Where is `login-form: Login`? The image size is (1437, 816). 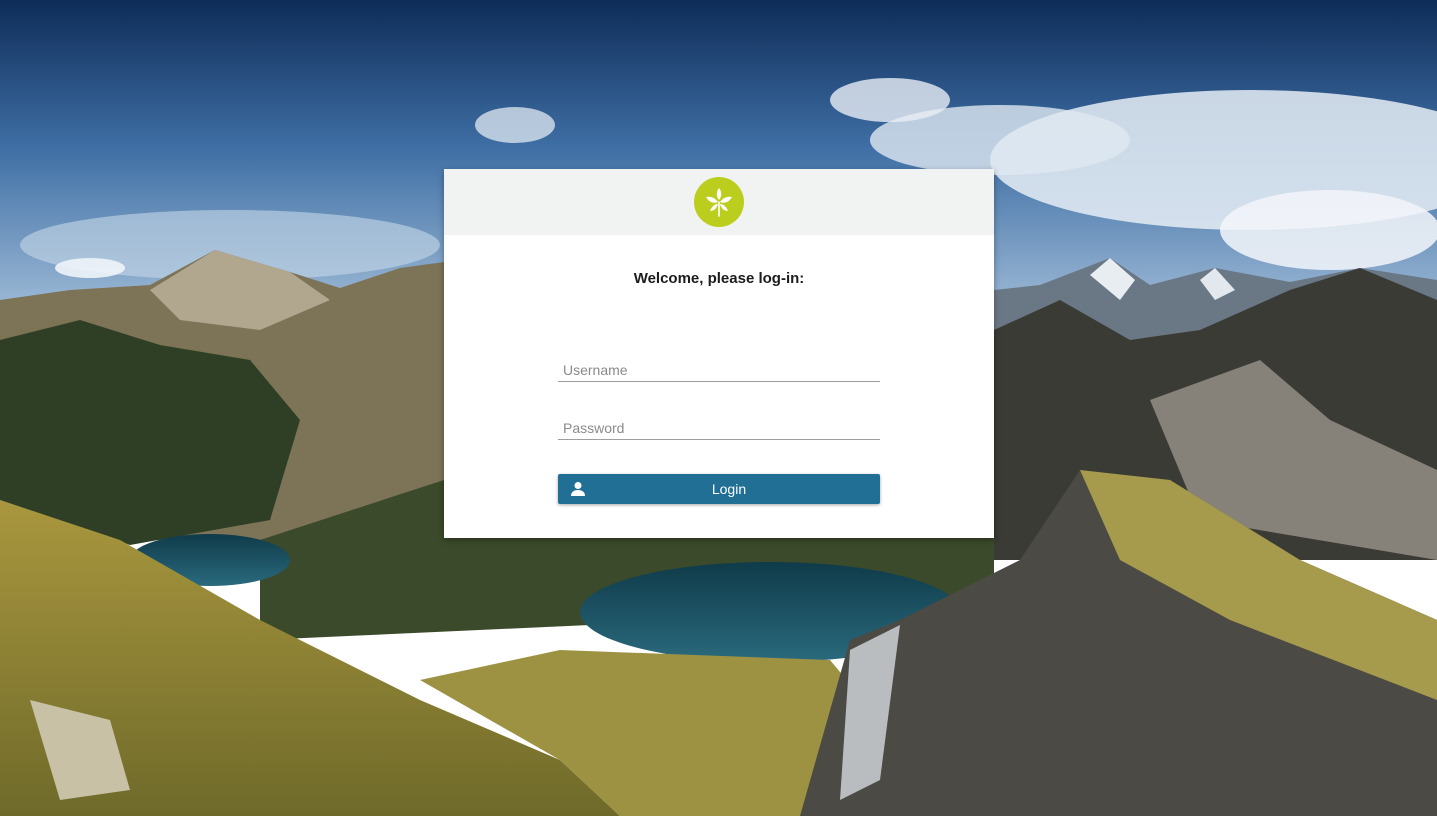
login-form: Login is located at coordinates (719, 429).